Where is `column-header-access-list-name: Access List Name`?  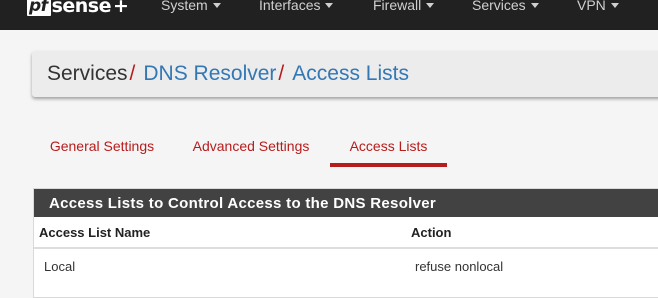
column-header-access-list-name: Access List Name is located at coordinates (95, 232).